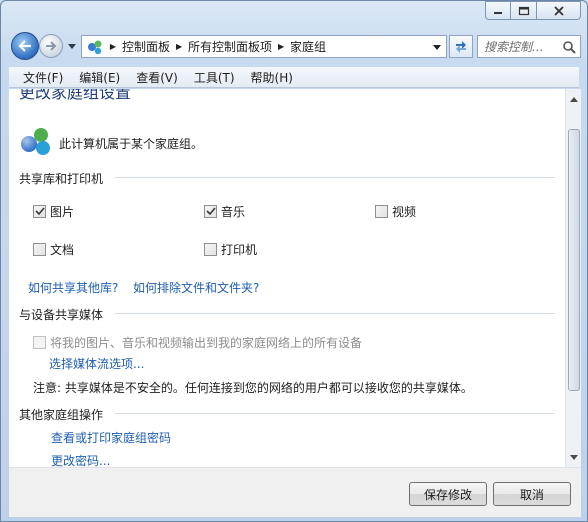 This screenshot has height=522, width=588. What do you see at coordinates (239, 250) in the screenshot?
I see `printers-label: 打印机` at bounding box center [239, 250].